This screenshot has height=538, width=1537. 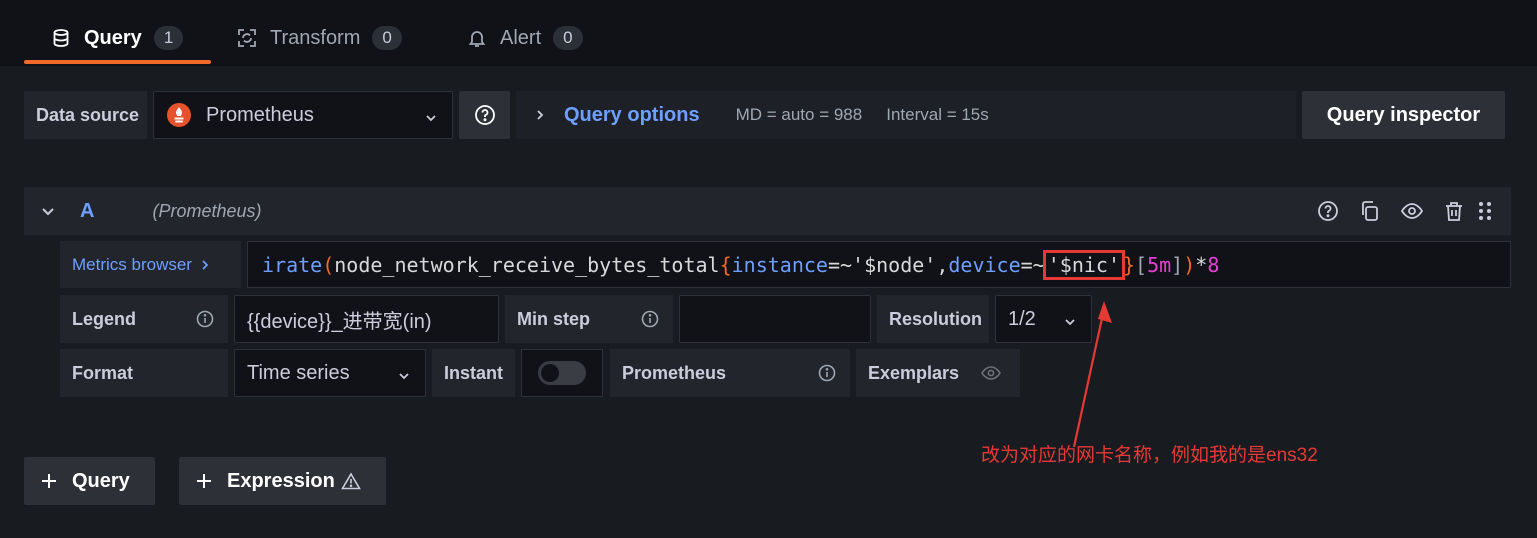 What do you see at coordinates (568, 38) in the screenshot?
I see `tab-alert-count: 0` at bounding box center [568, 38].